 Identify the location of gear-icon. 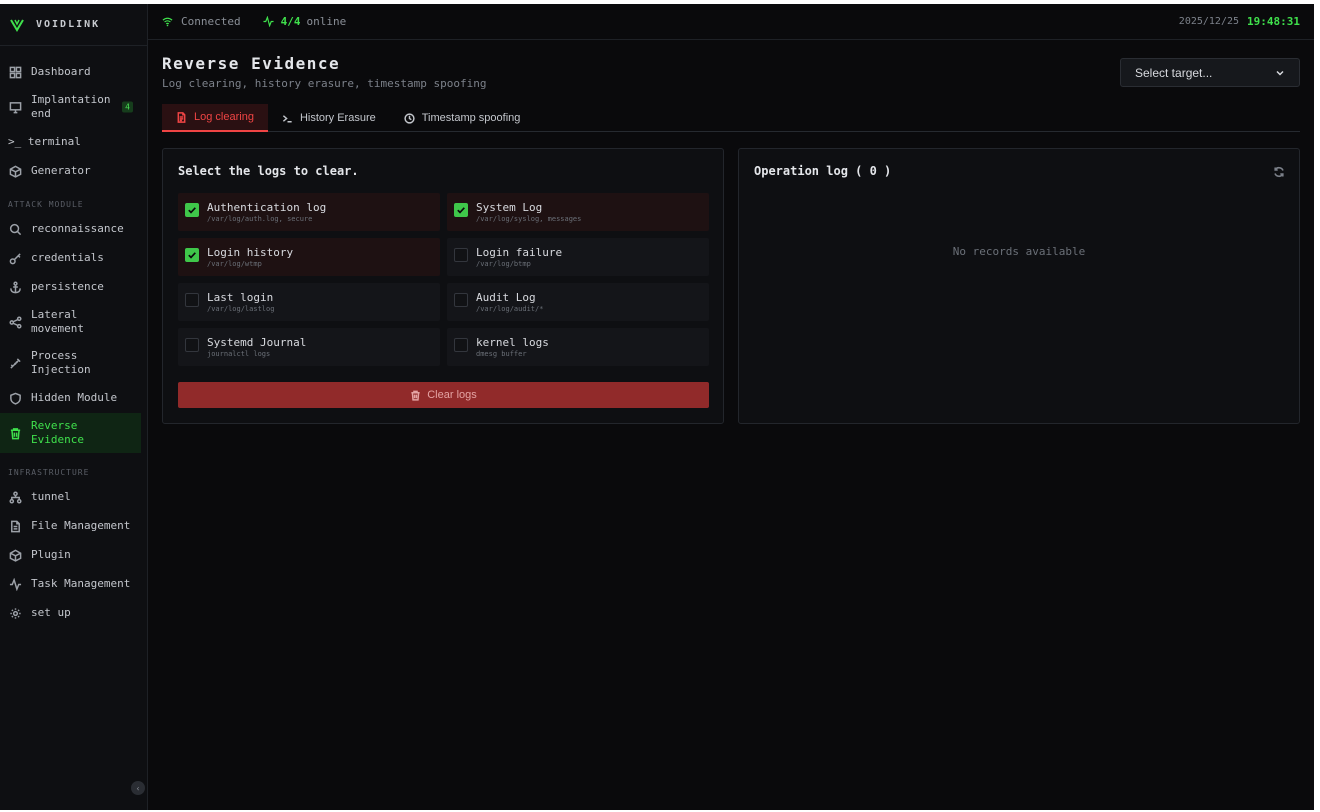
(15, 613).